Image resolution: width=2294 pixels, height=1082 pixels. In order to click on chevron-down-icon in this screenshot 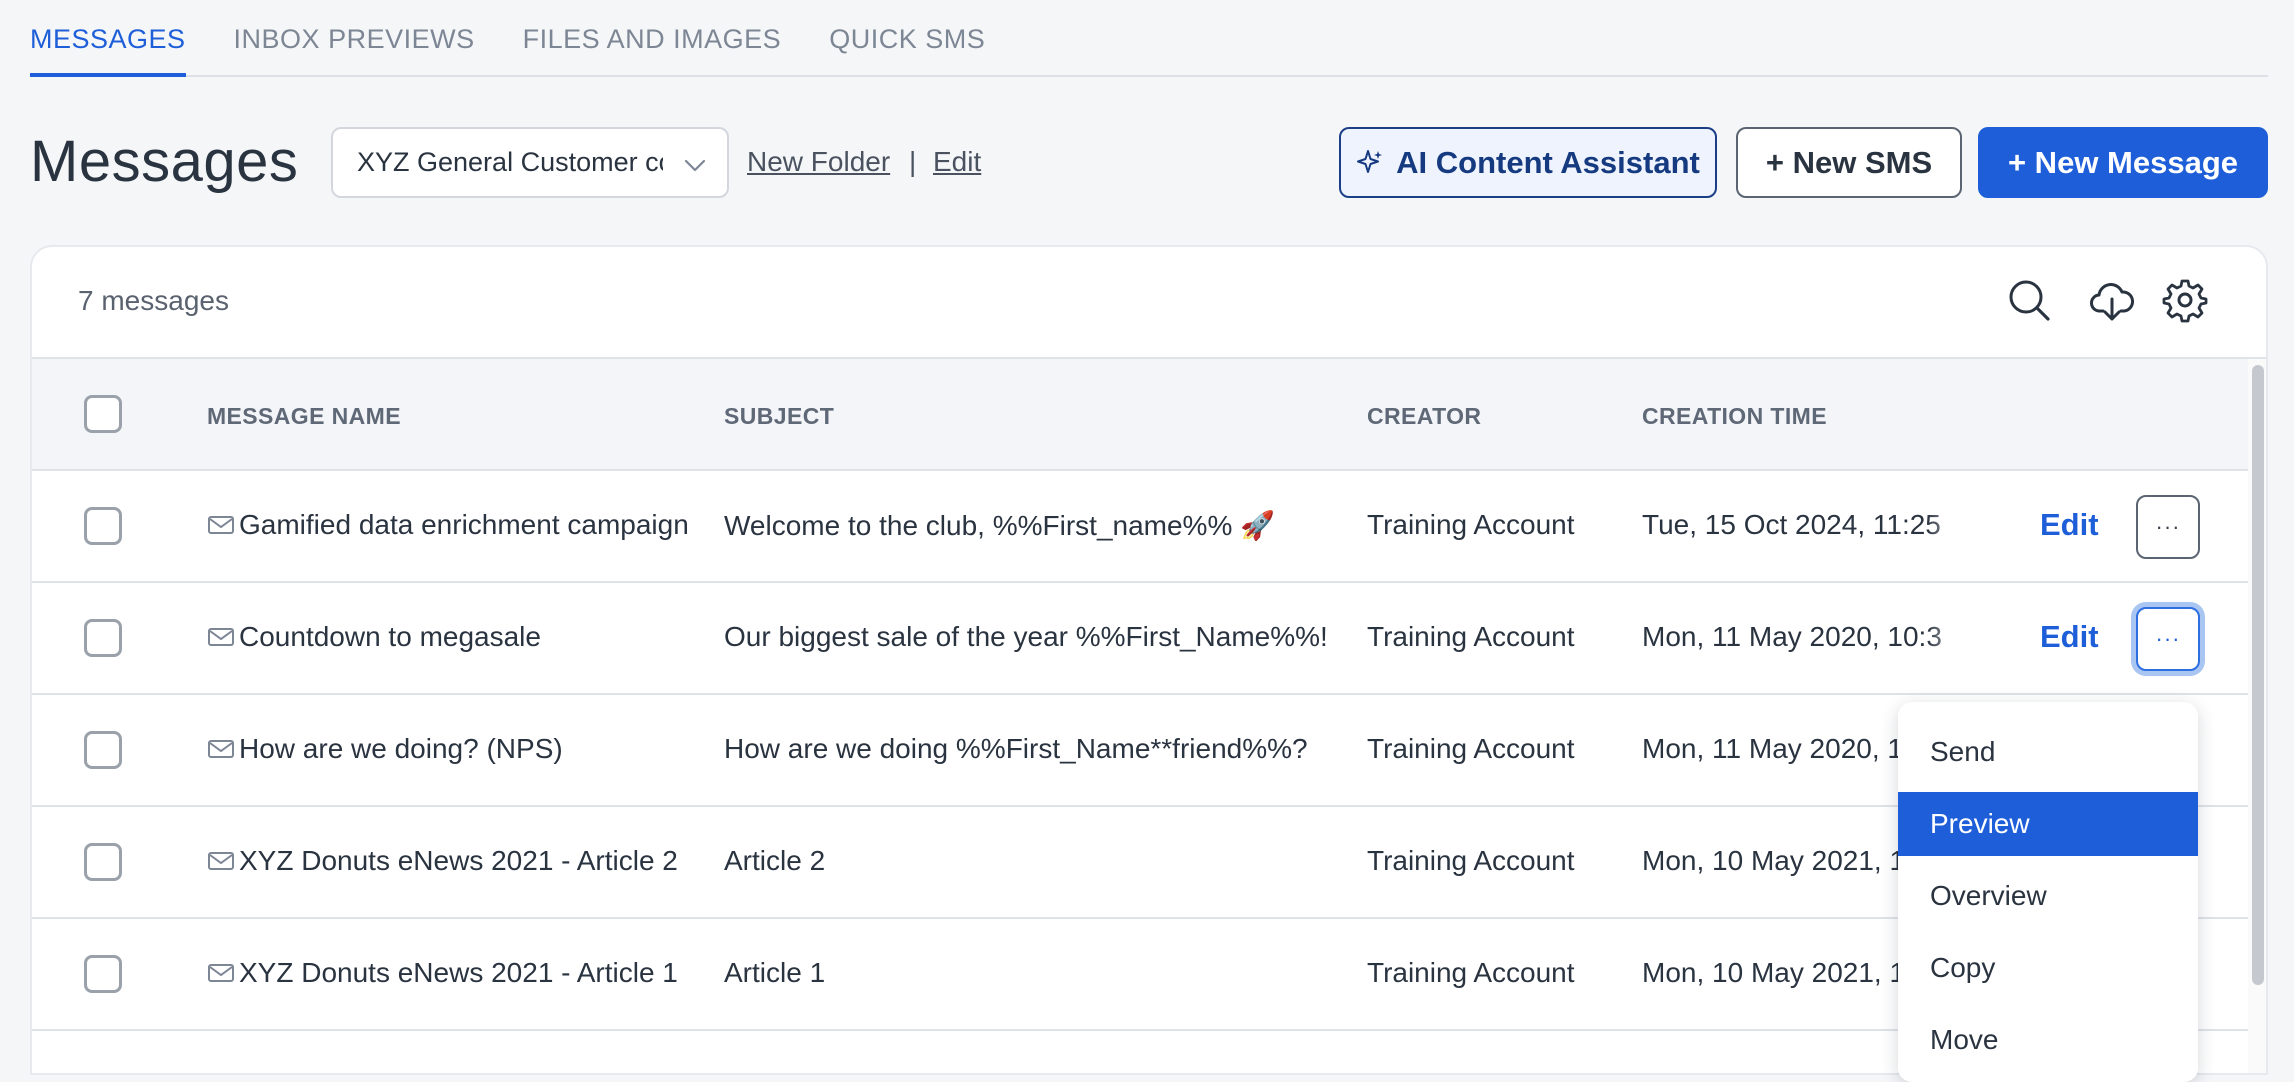, I will do `click(695, 165)`.